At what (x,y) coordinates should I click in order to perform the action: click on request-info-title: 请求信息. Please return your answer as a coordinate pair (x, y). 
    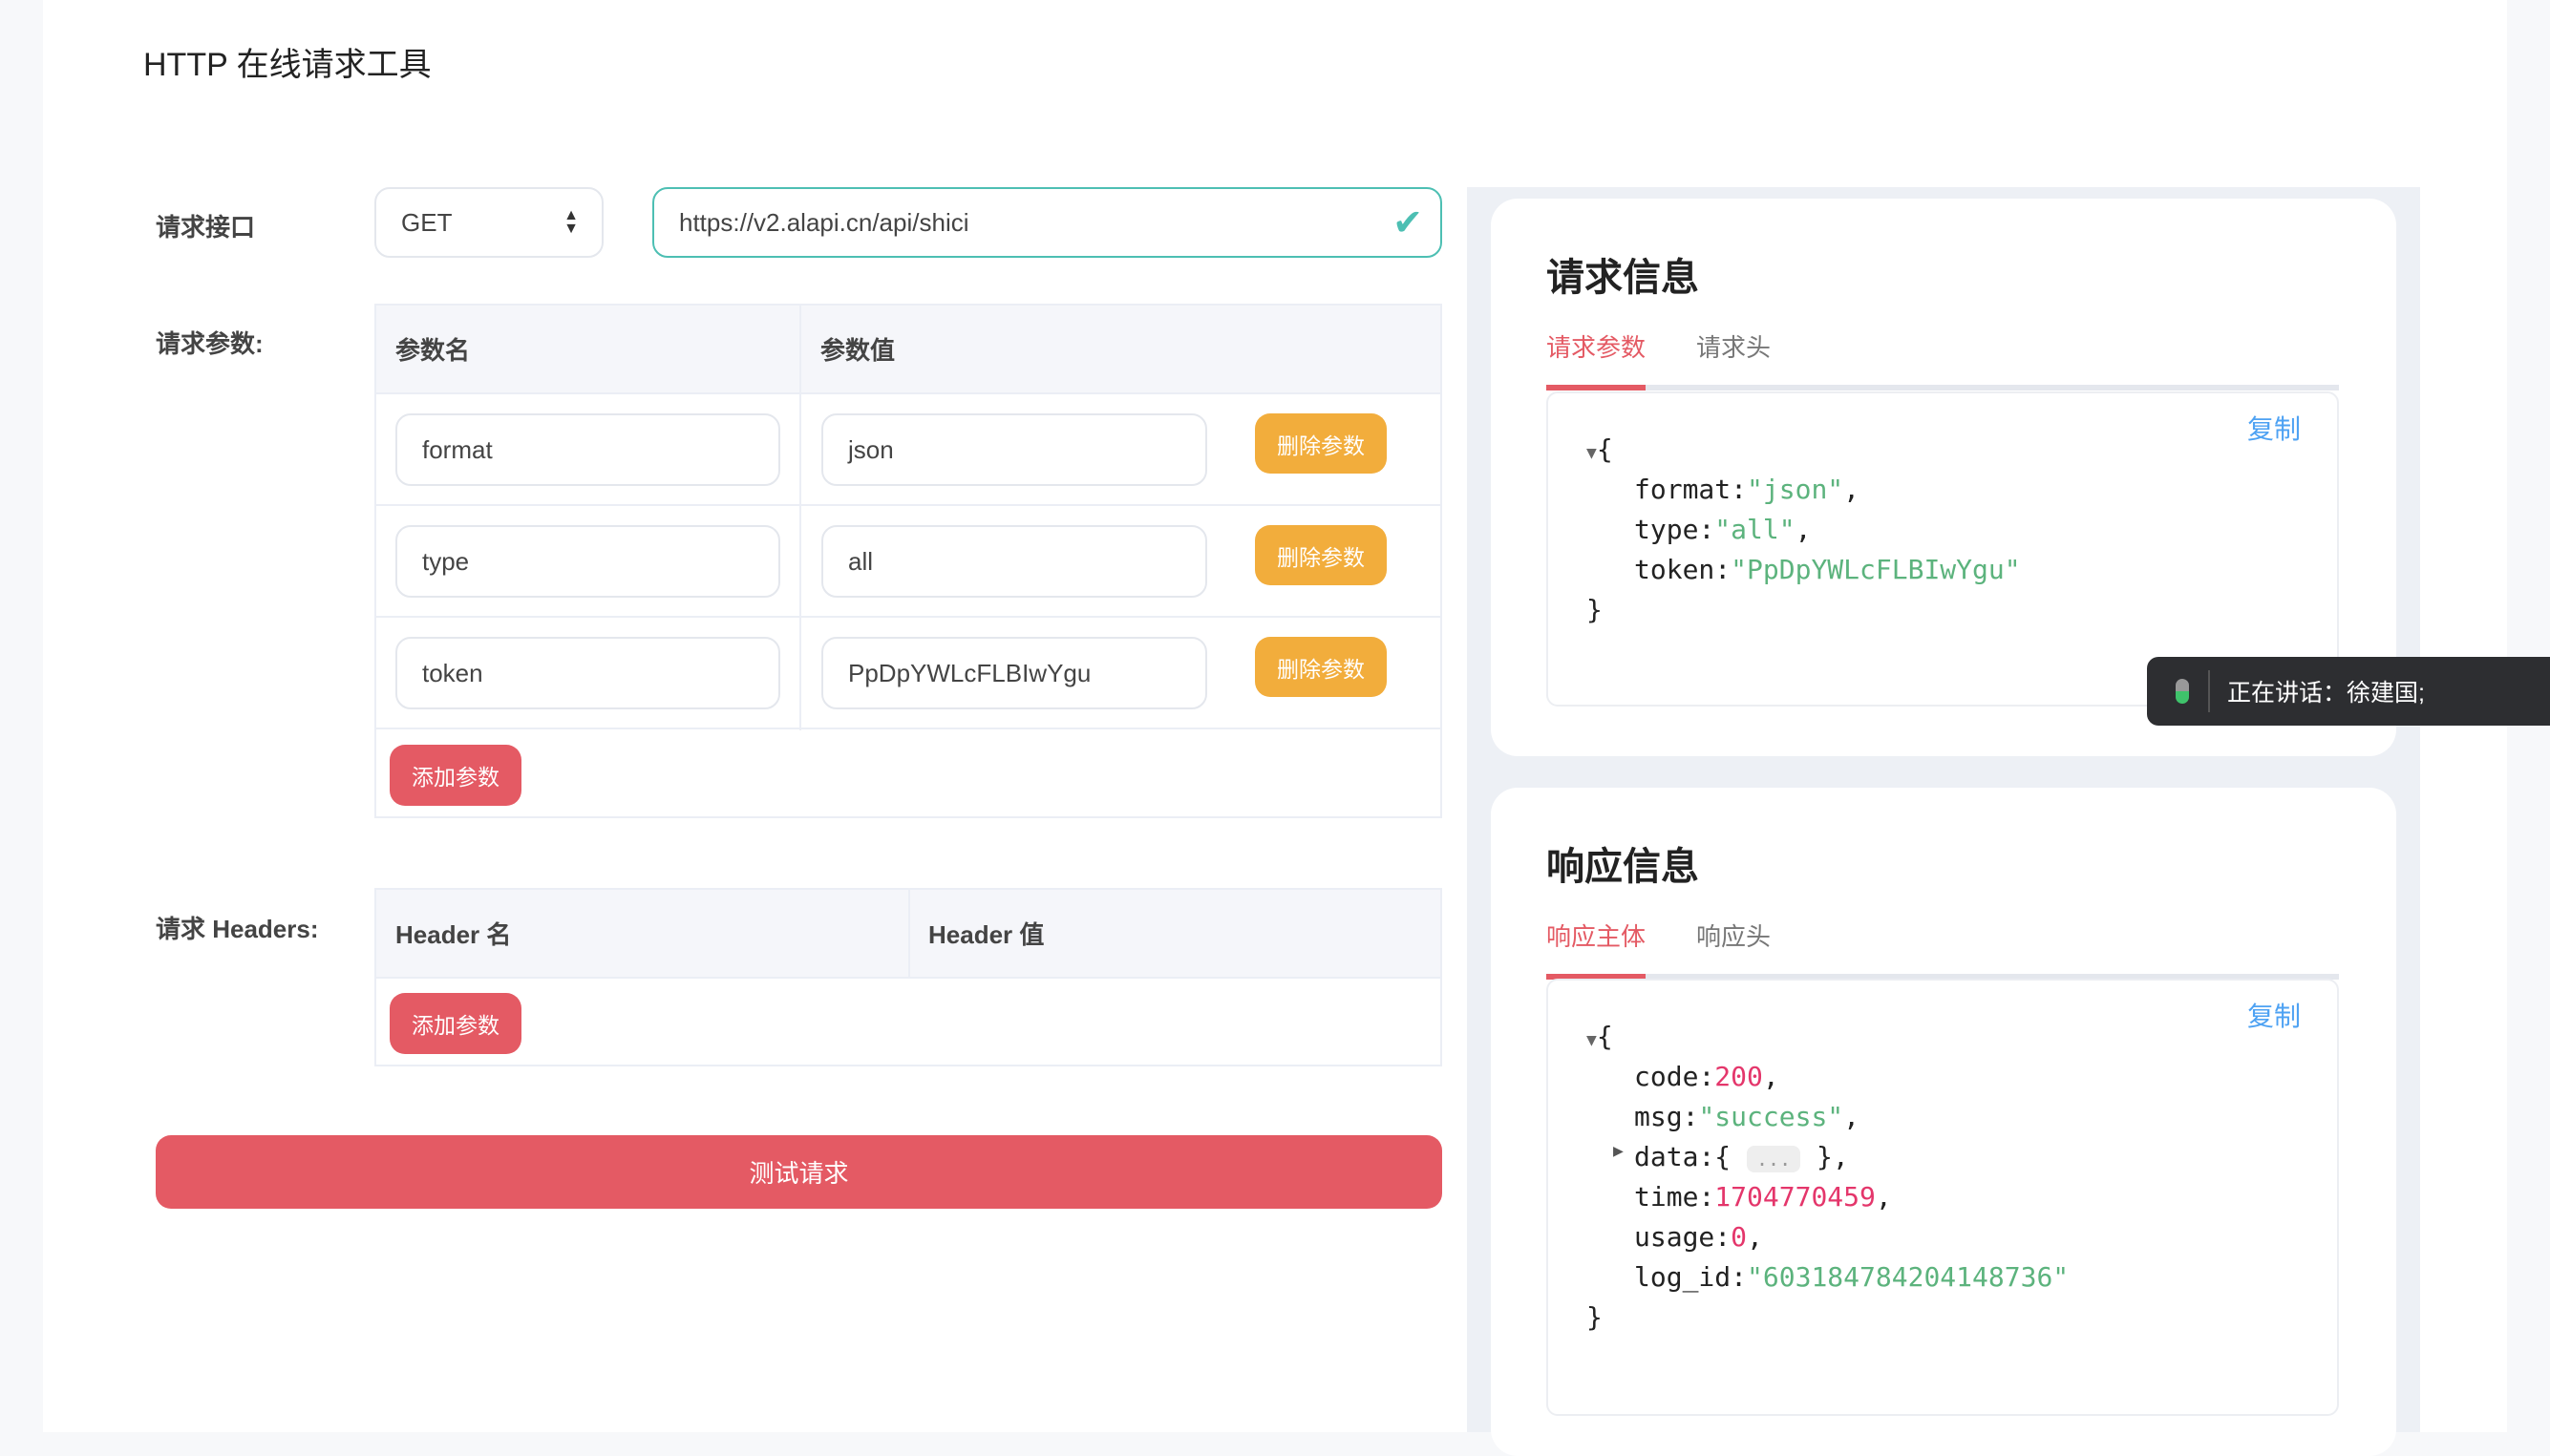
    Looking at the image, I should click on (1623, 278).